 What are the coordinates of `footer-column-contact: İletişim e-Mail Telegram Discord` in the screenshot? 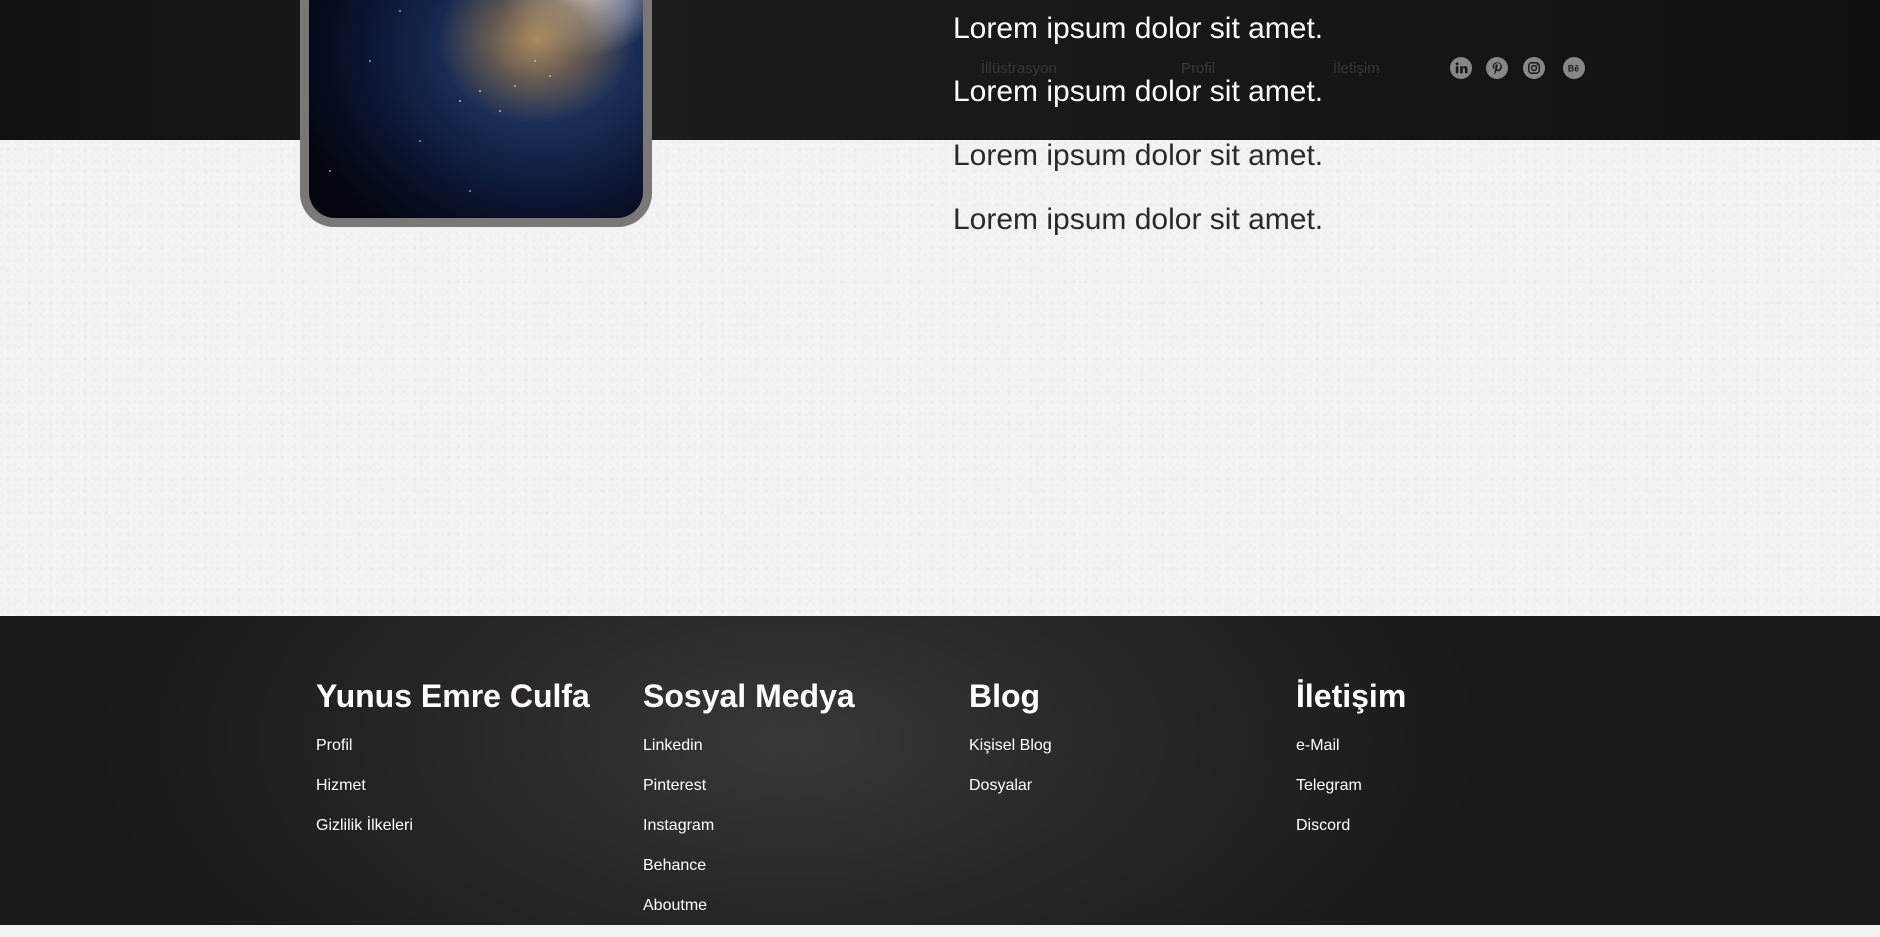 It's located at (1351, 767).